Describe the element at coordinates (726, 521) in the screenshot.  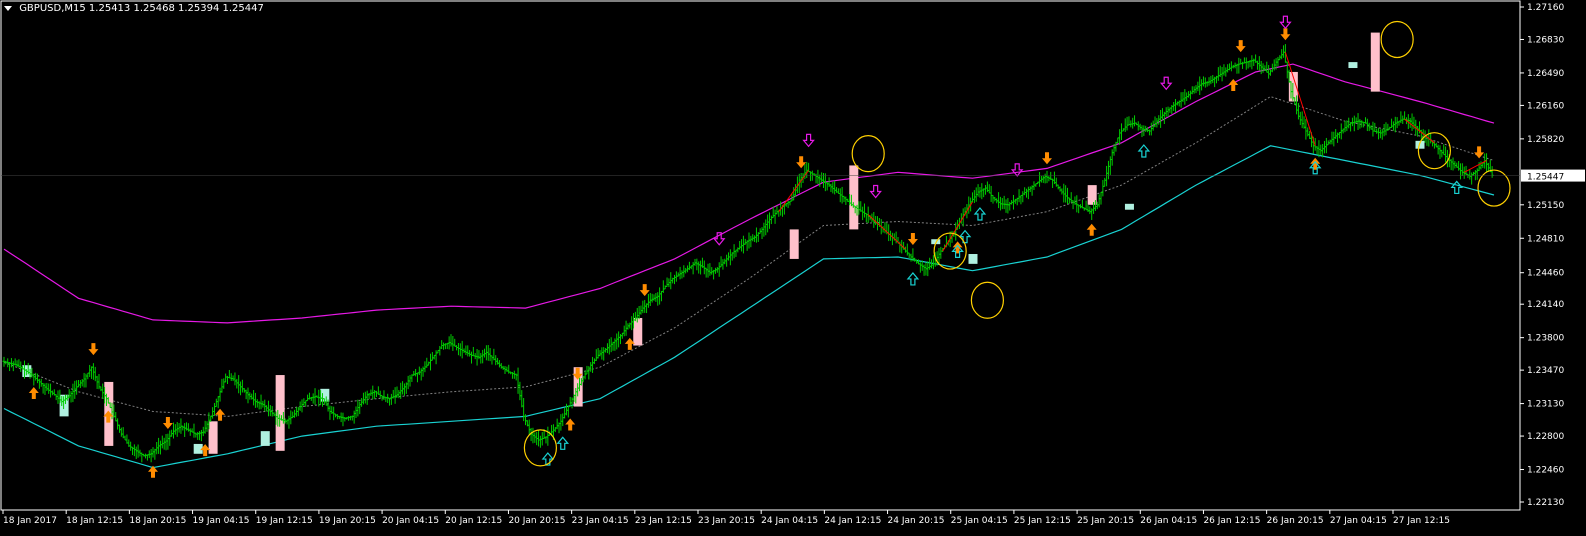
I see `x-tick-label: 23 Jan 20:15` at that location.